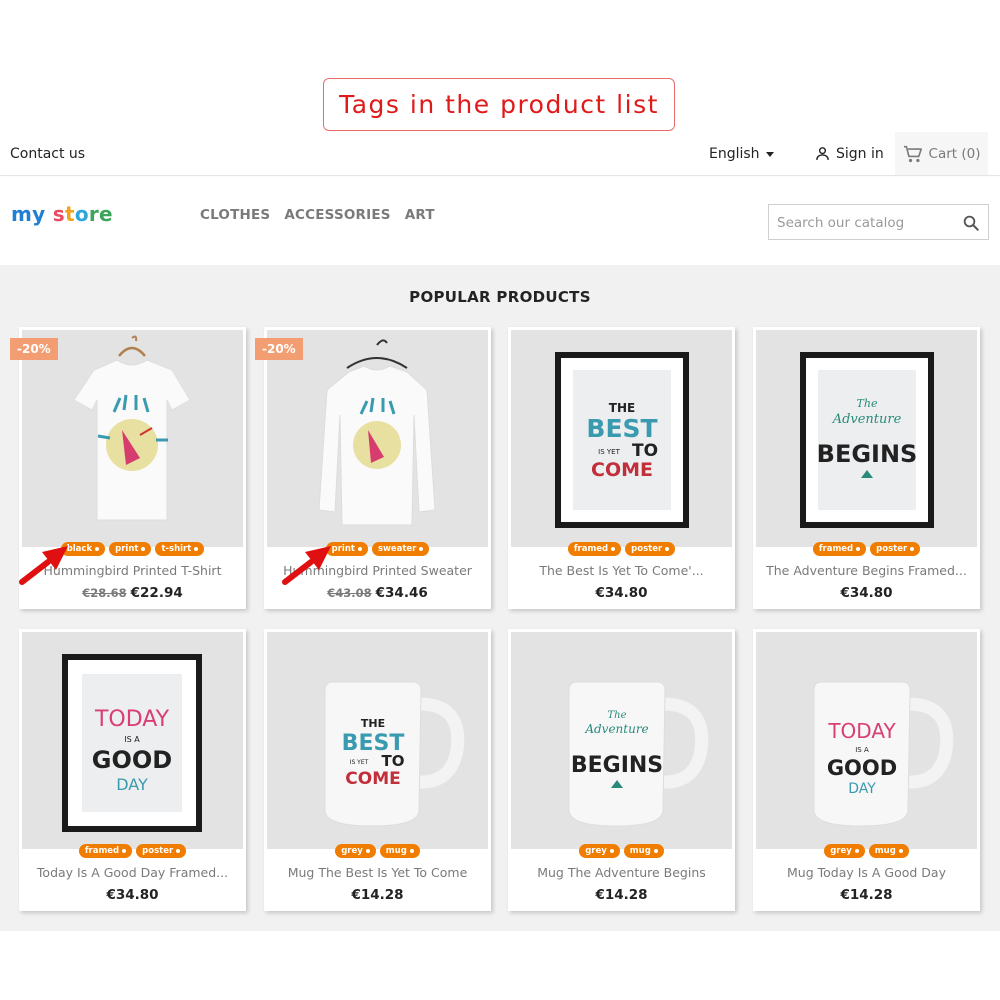 The height and width of the screenshot is (1000, 1000). I want to click on poster-text: THE, so click(622, 408).